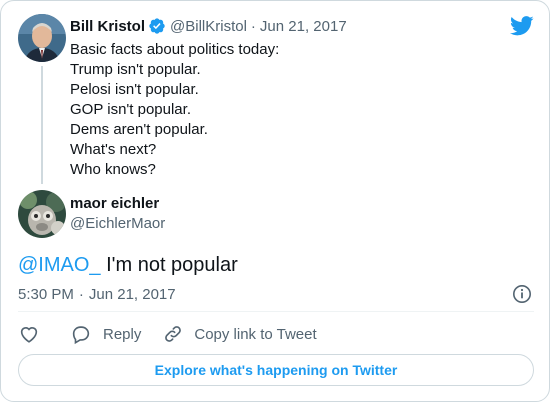 The height and width of the screenshot is (402, 550). I want to click on link-icon, so click(173, 334).